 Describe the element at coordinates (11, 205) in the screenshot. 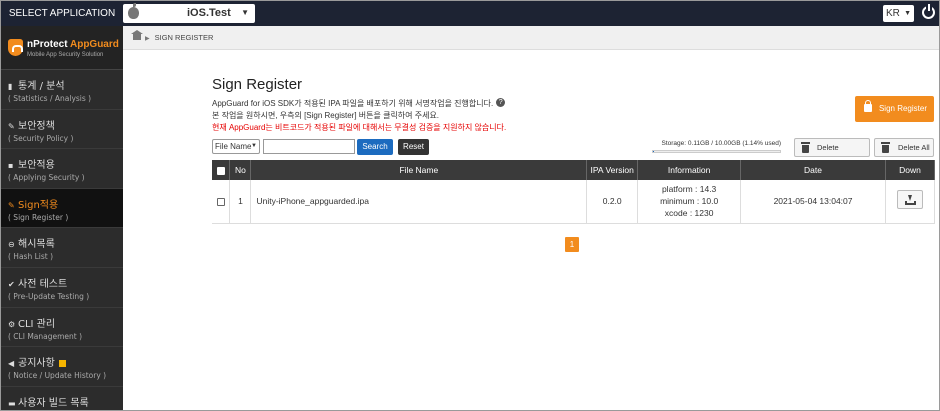

I see `edit-icon: ✎` at that location.